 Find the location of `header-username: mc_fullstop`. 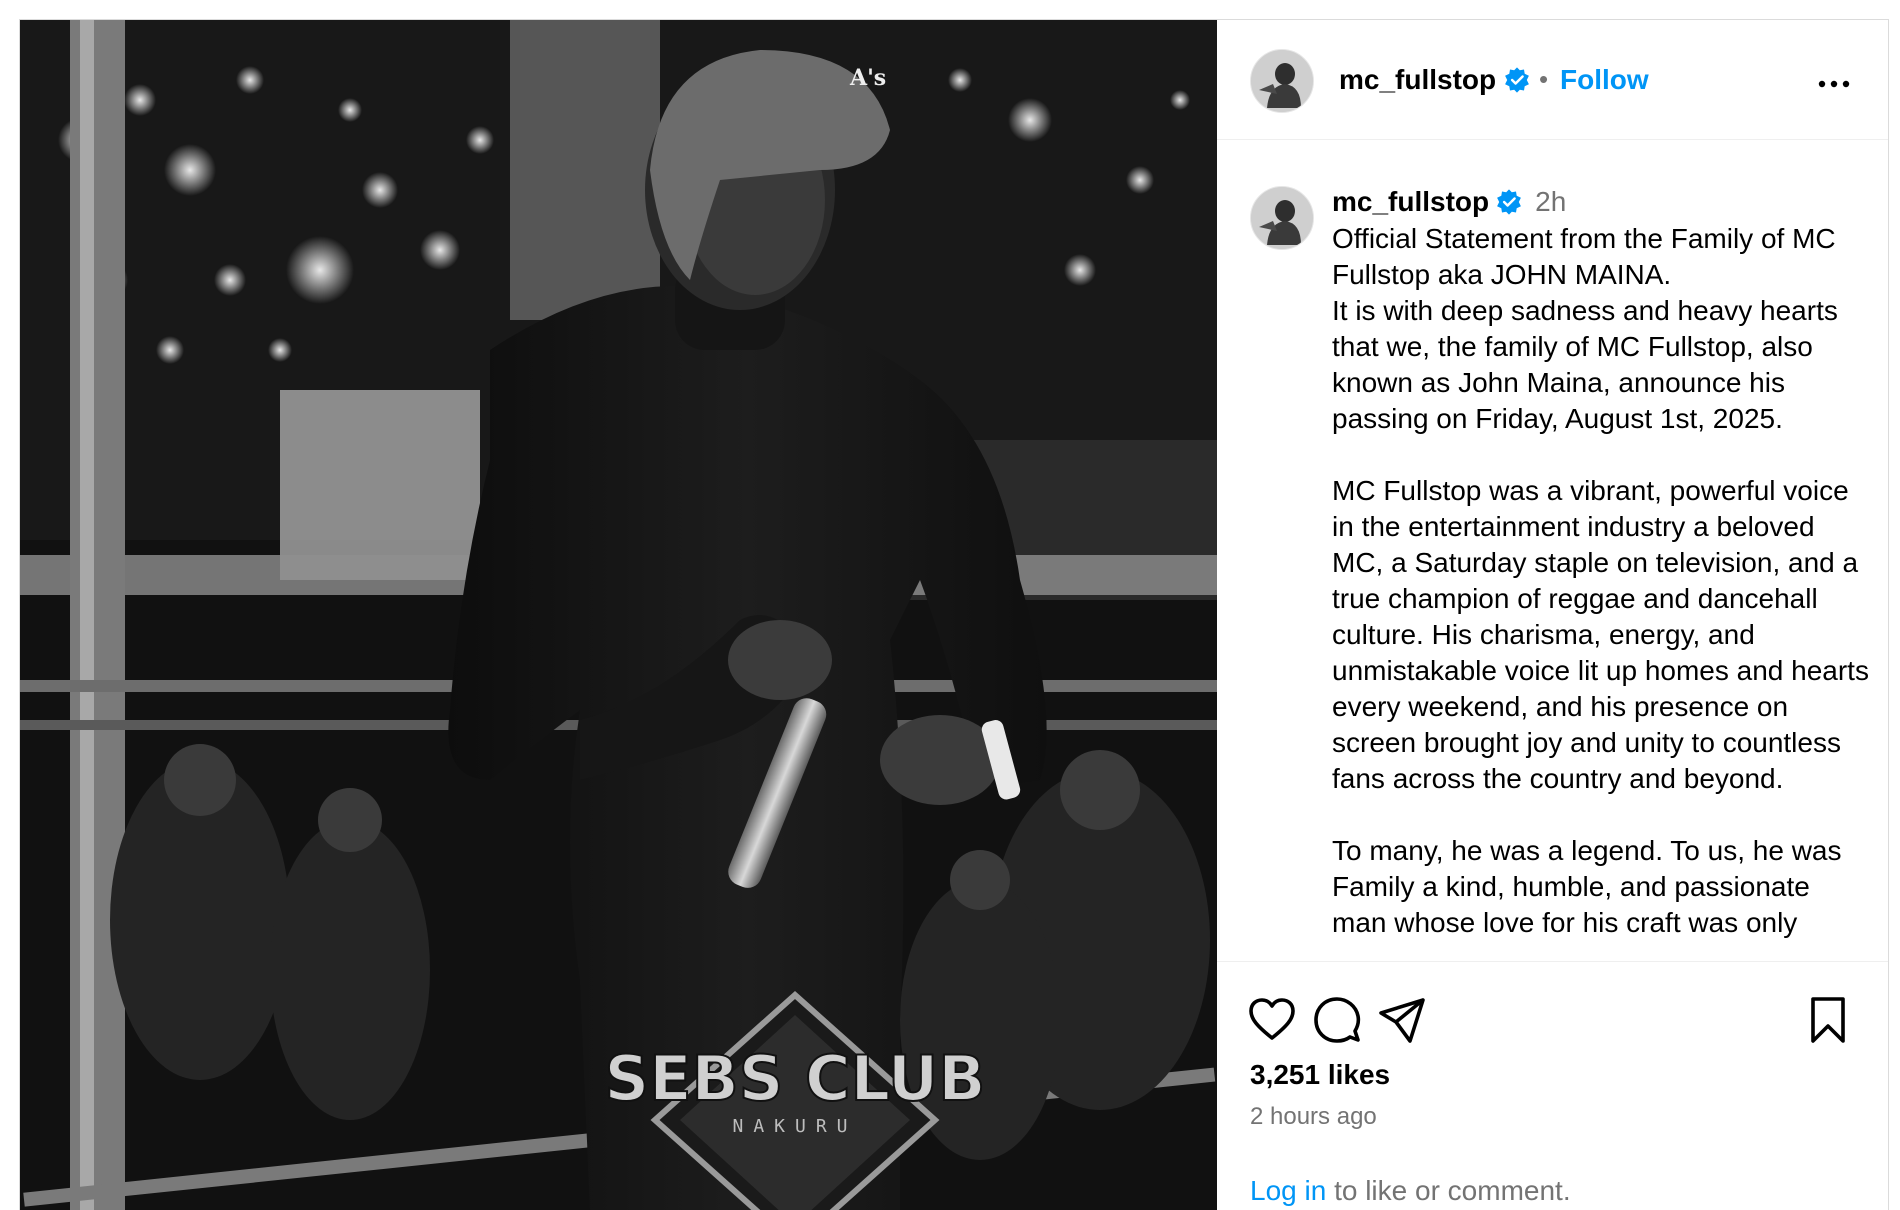

header-username: mc_fullstop is located at coordinates (1417, 80).